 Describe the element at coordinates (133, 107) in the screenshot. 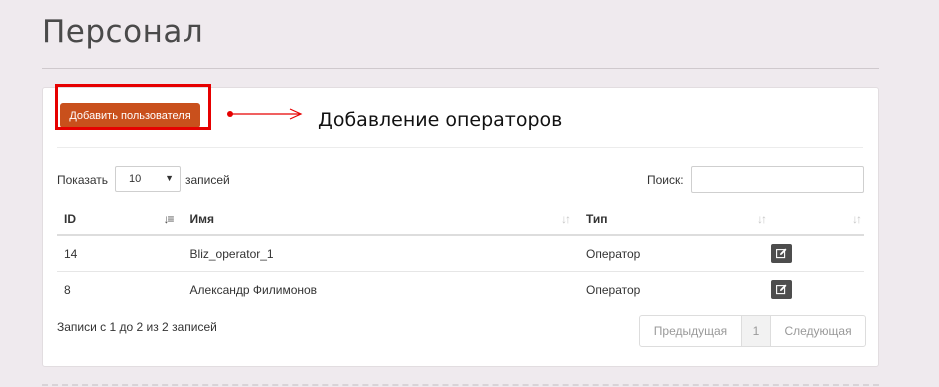

I see `annotation-highlight-box` at that location.